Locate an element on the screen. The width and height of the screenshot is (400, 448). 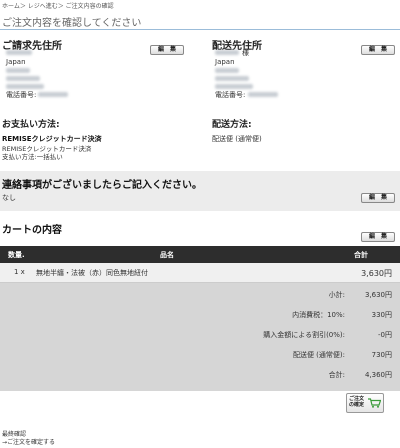
summary-value: 3,630円 is located at coordinates (378, 295).